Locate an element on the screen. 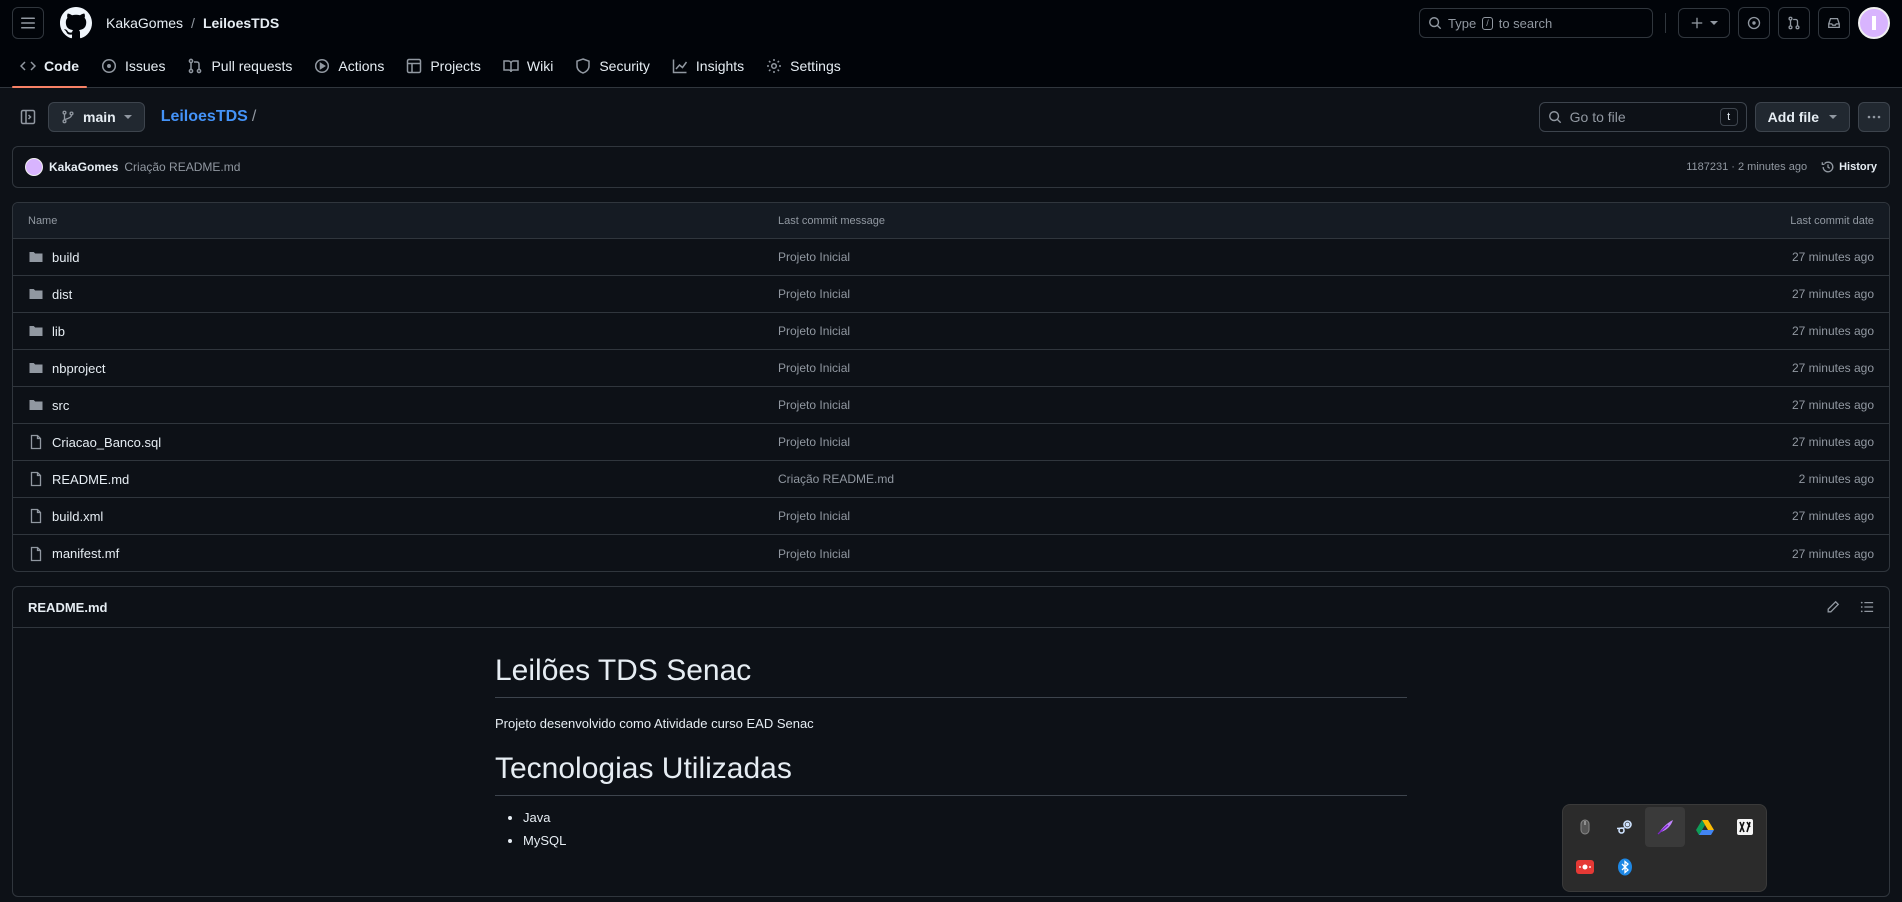  menu-icon is located at coordinates (28, 23).